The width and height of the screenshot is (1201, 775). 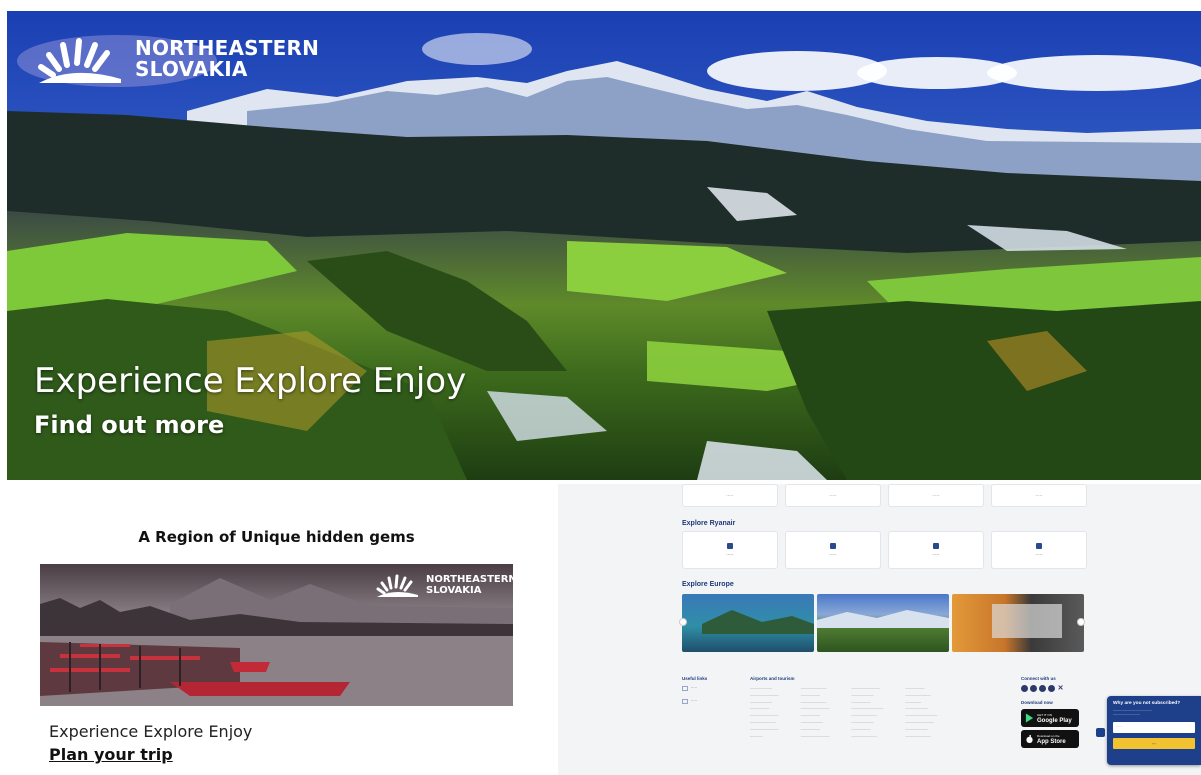 What do you see at coordinates (1027, 621) in the screenshot?
I see `interior-image` at bounding box center [1027, 621].